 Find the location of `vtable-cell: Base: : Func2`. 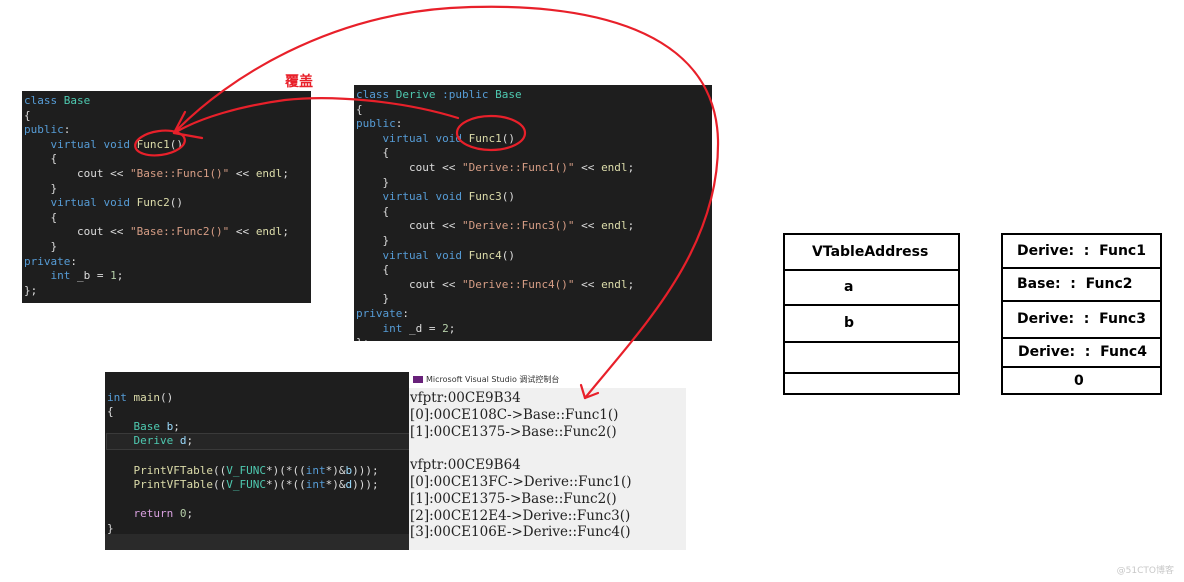

vtable-cell: Base: : Func2 is located at coordinates (1081, 285).